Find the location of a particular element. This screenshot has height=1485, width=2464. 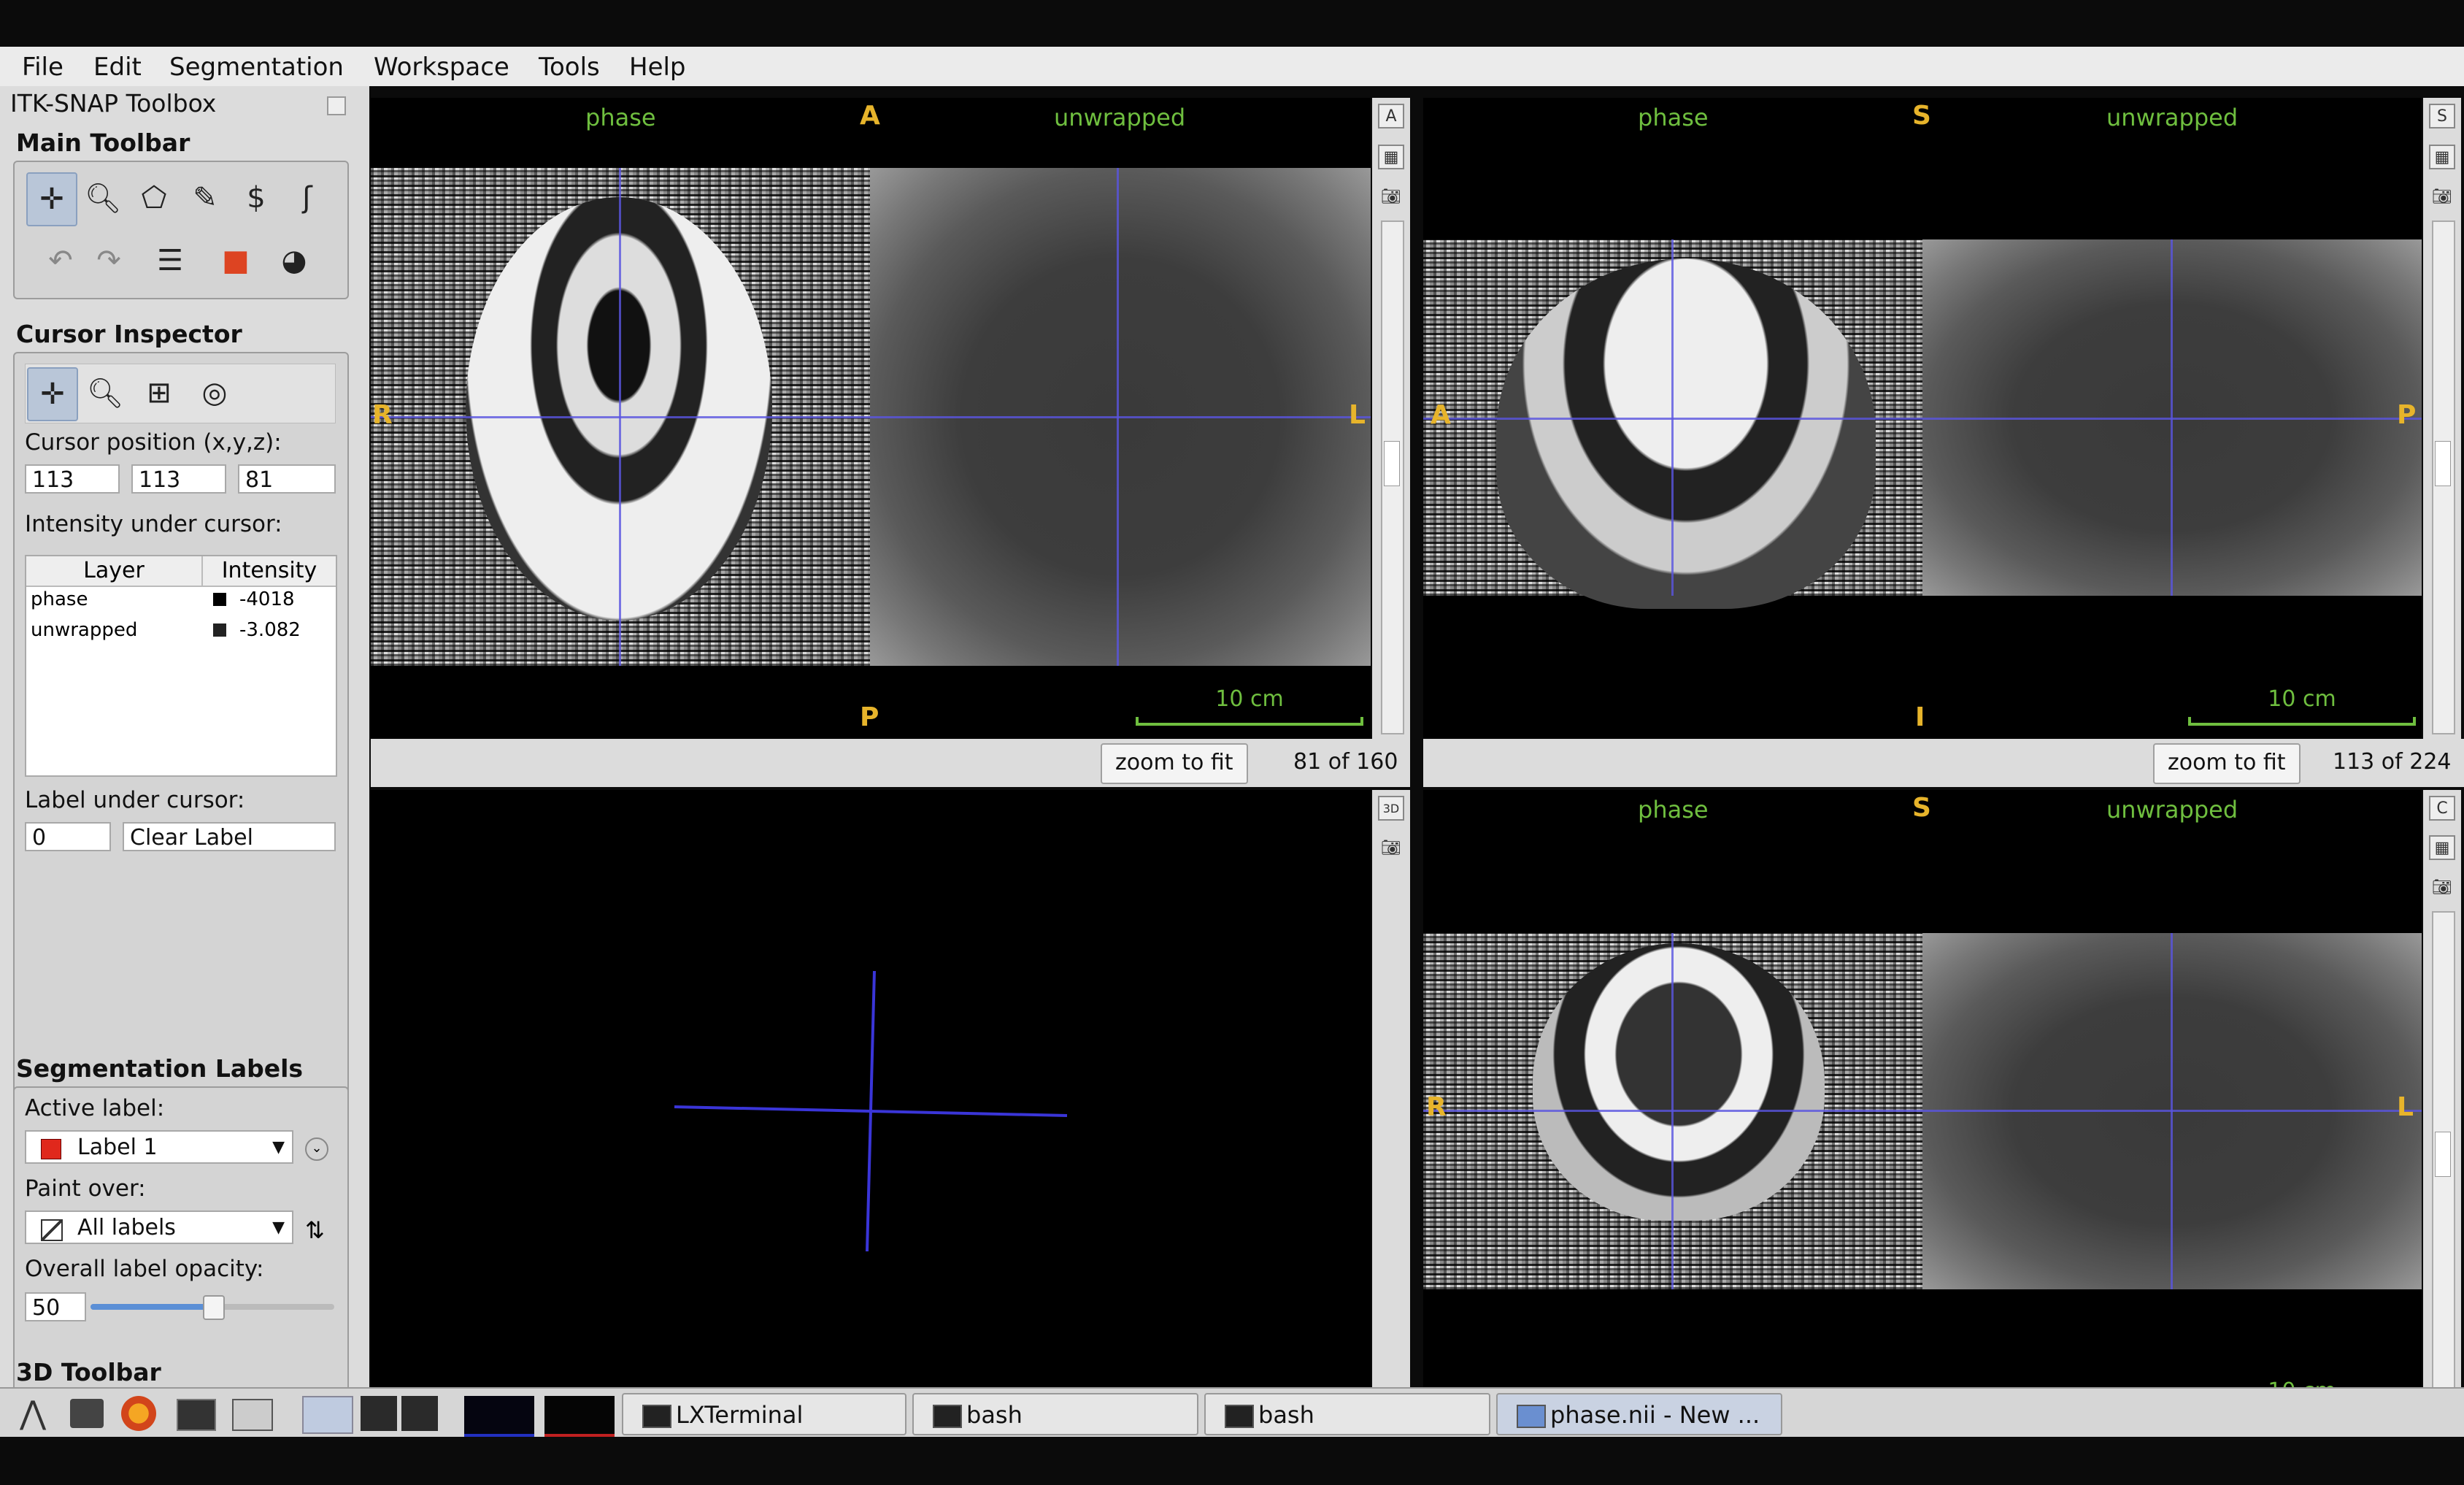

label-under-cursor-label: Label under cursor: is located at coordinates (135, 800).